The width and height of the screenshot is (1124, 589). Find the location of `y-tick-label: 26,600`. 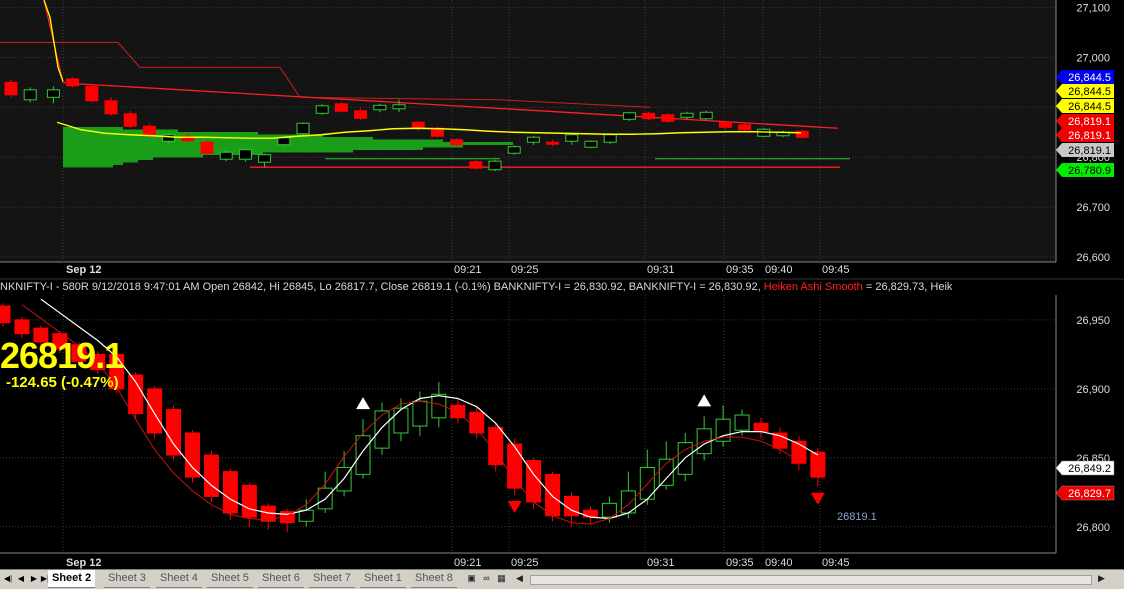

y-tick-label: 26,600 is located at coordinates (1093, 258).